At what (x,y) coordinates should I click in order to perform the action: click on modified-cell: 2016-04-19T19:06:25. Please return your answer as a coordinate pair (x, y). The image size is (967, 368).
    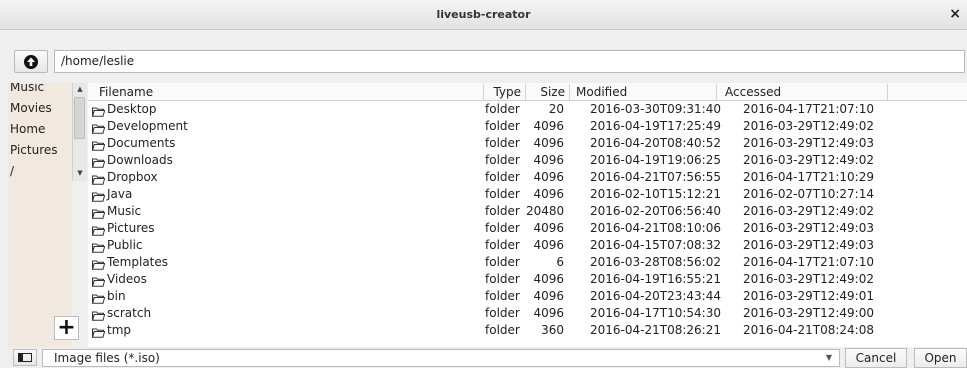
    Looking at the image, I should click on (655, 160).